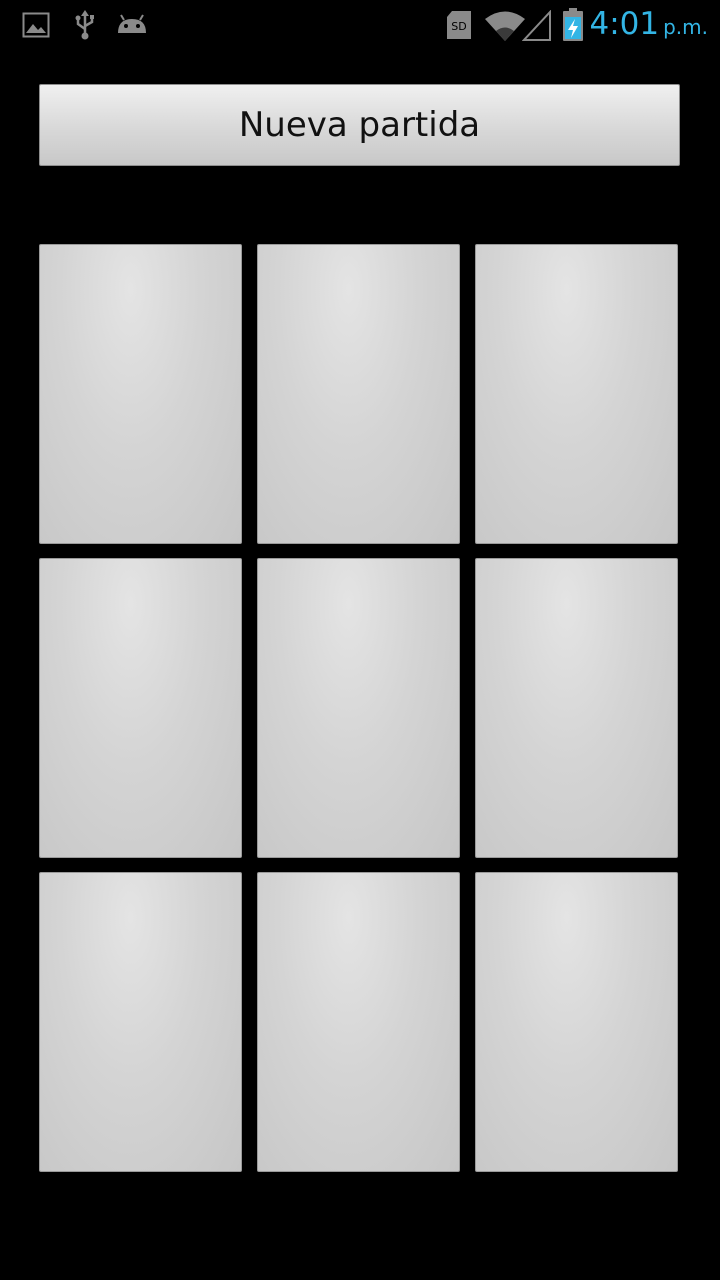 Image resolution: width=720 pixels, height=1280 pixels. What do you see at coordinates (36, 25) in the screenshot?
I see `image-icon` at bounding box center [36, 25].